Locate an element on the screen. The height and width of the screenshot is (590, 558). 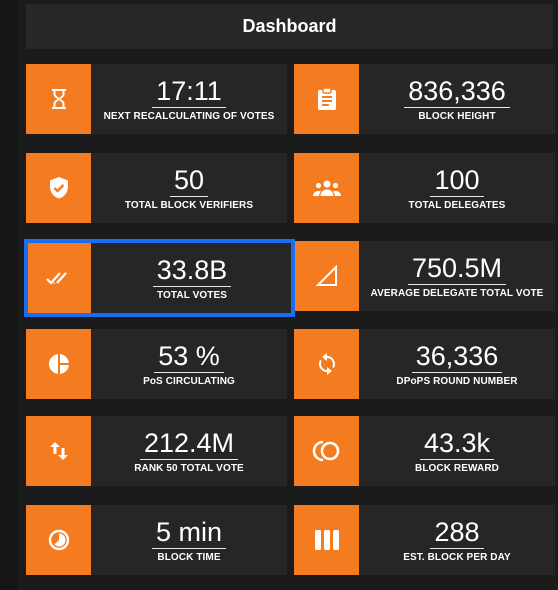
pie-chart-icon is located at coordinates (58, 364).